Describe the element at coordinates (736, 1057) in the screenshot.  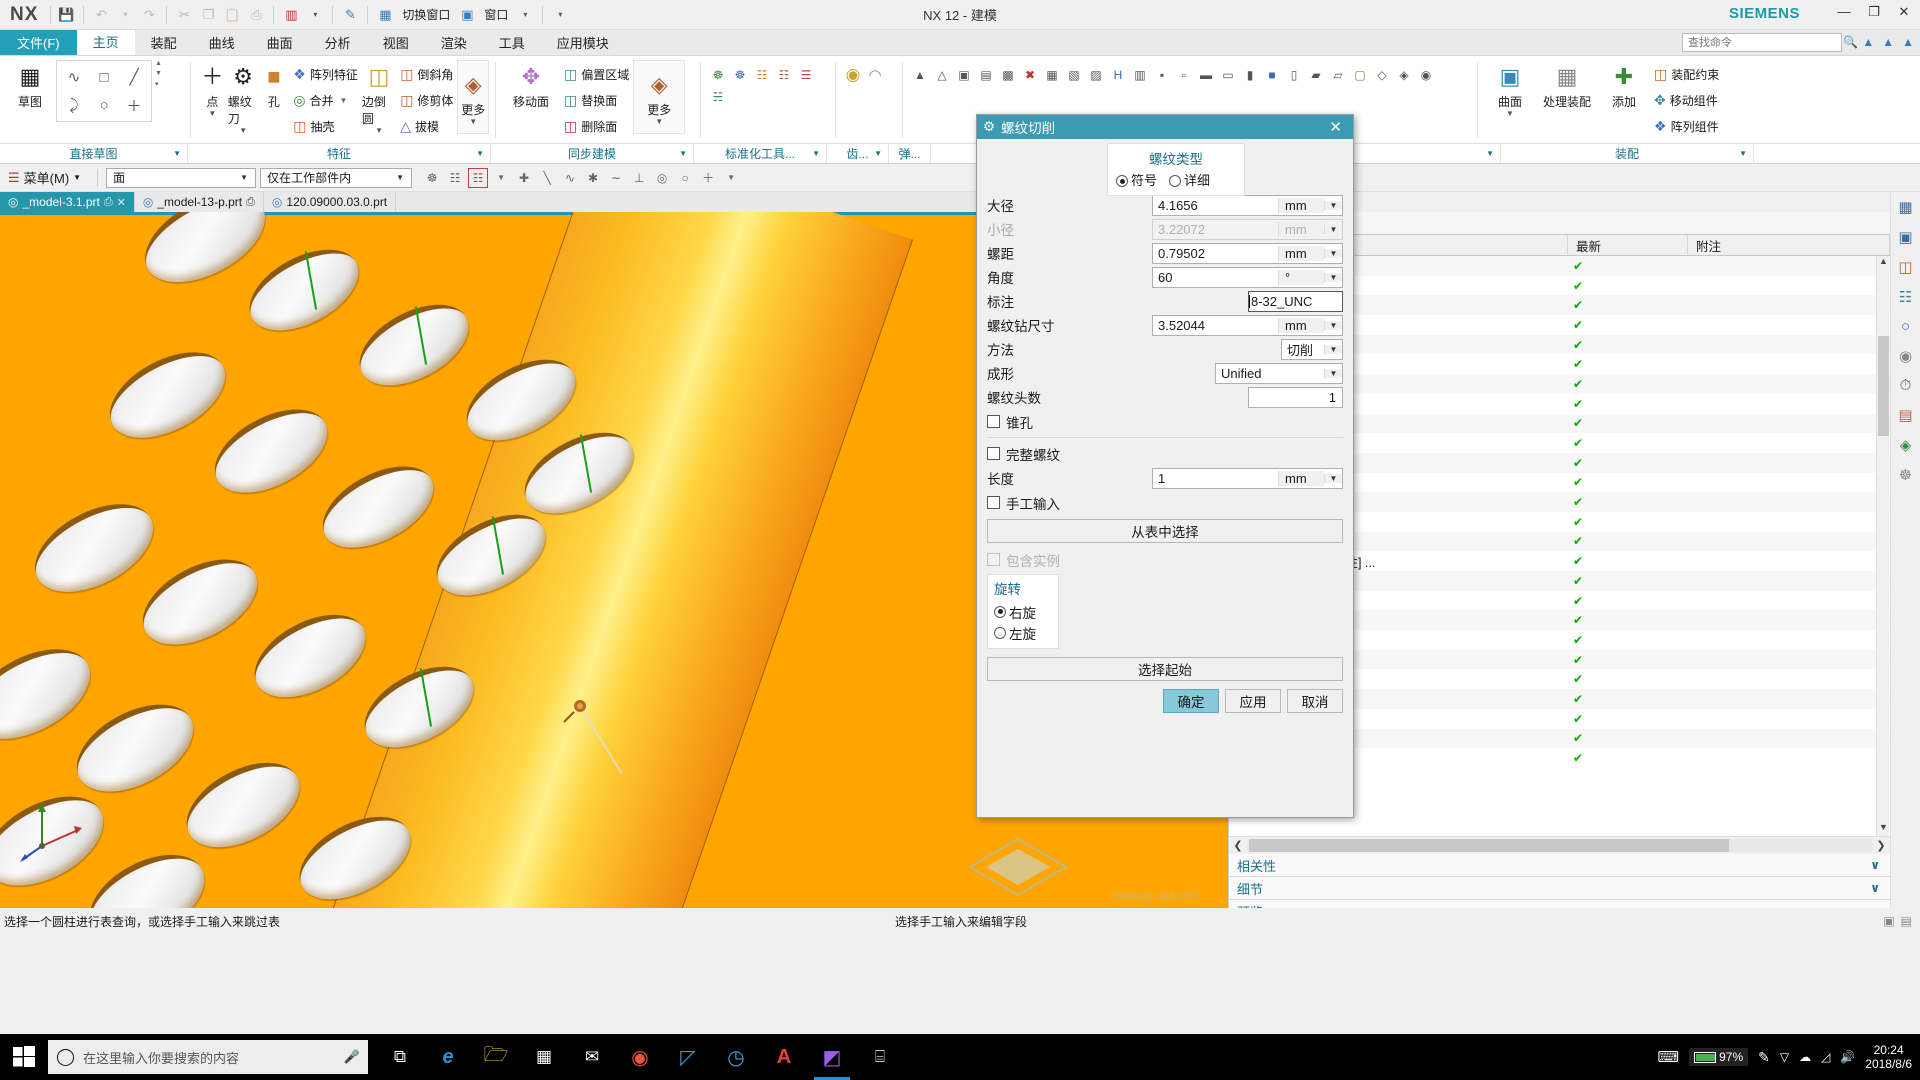
I see `clock-icon: ◷` at that location.